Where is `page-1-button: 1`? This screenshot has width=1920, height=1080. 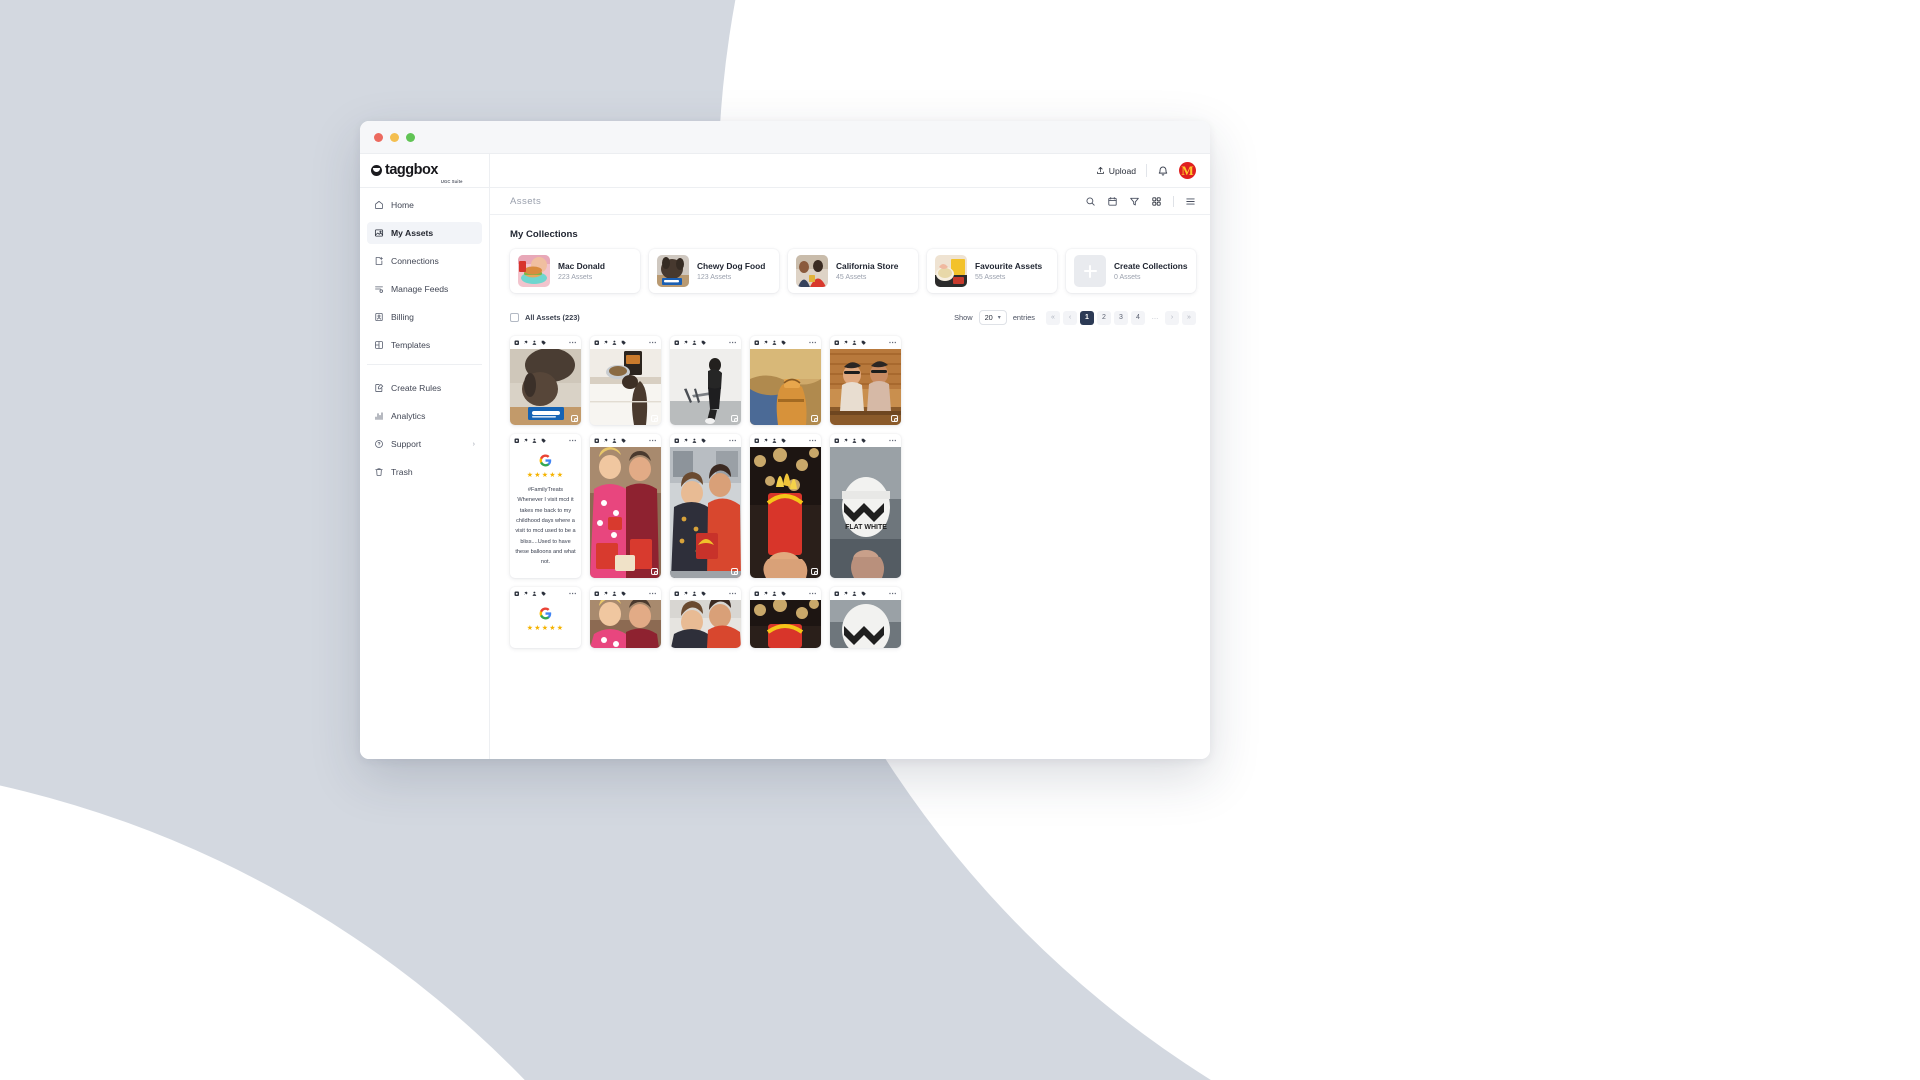
page-1-button: 1 is located at coordinates (1087, 317).